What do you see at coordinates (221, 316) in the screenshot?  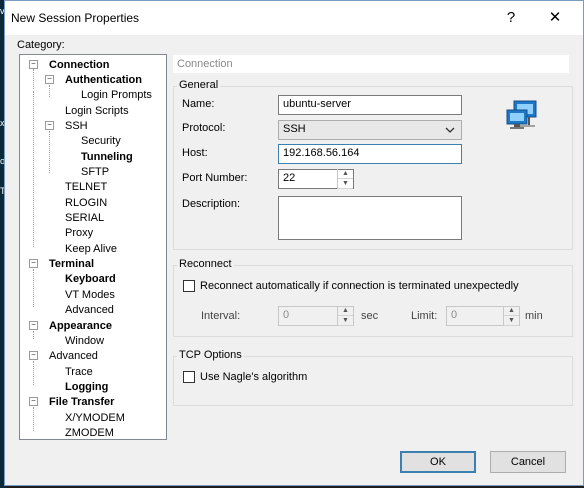 I see `interval-label: Interval:` at bounding box center [221, 316].